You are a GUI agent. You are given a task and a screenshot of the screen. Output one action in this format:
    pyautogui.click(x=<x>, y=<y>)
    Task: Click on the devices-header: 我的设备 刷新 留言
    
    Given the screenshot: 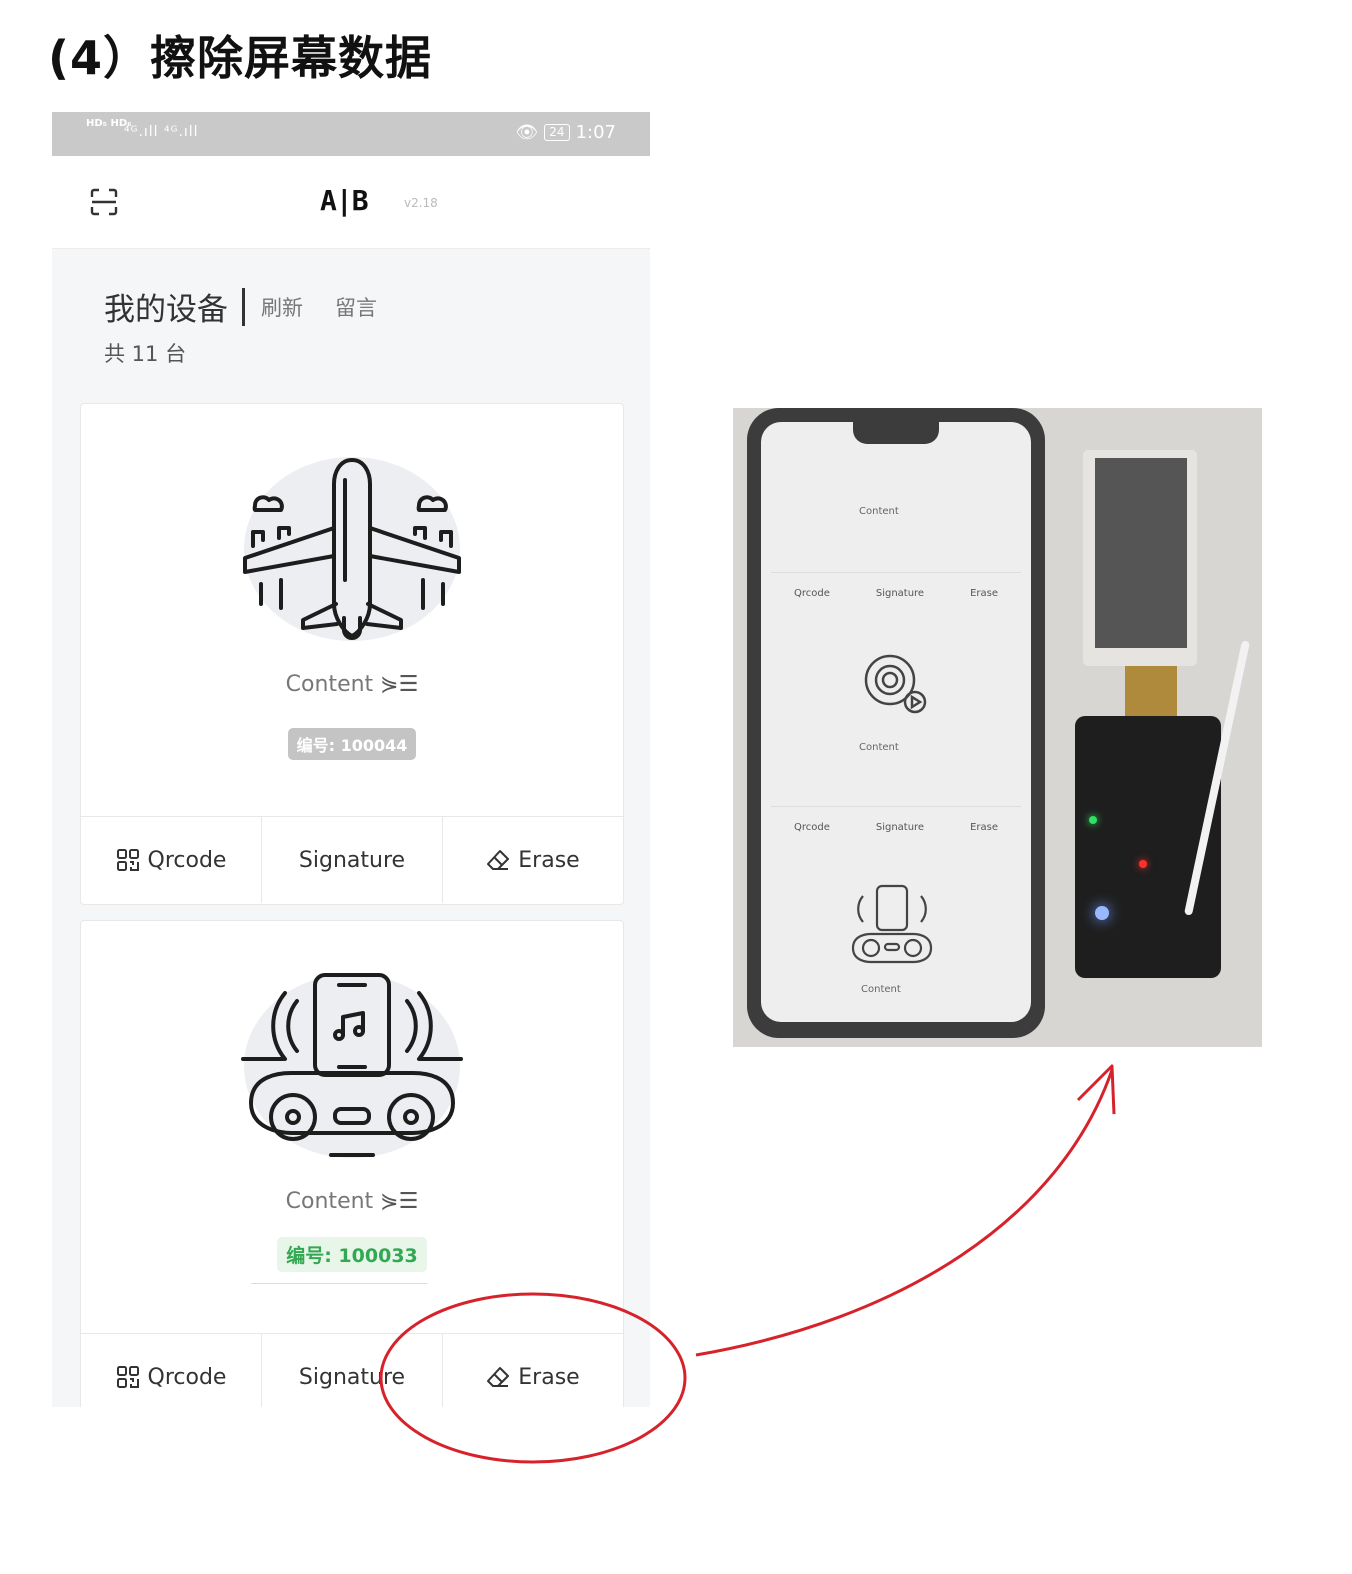 What is the action you would take?
    pyautogui.click(x=256, y=306)
    